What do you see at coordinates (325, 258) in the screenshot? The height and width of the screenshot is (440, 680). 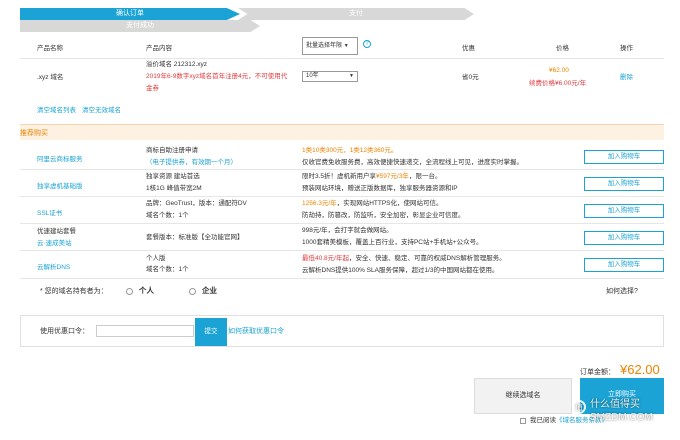 I see `rec-desc-price: 最低40.8元/年起` at bounding box center [325, 258].